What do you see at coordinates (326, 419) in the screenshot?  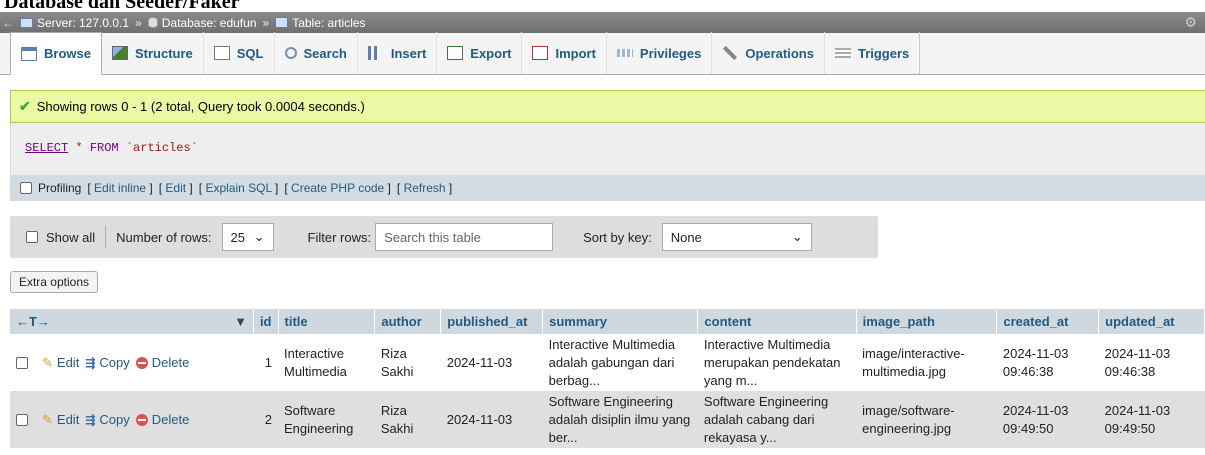 I see `cell-title: Software Engineering` at bounding box center [326, 419].